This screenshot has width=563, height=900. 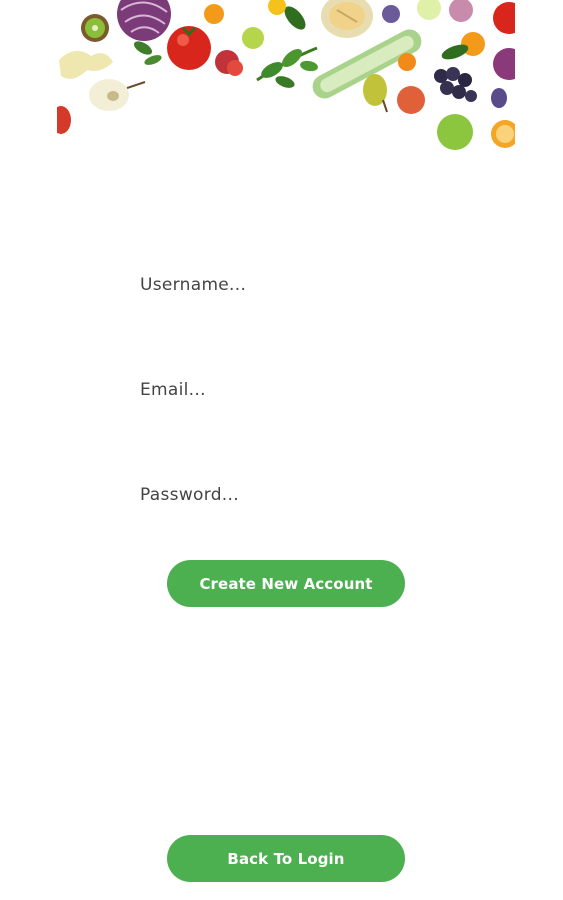 What do you see at coordinates (214, 14) in the screenshot?
I see `orange-icon` at bounding box center [214, 14].